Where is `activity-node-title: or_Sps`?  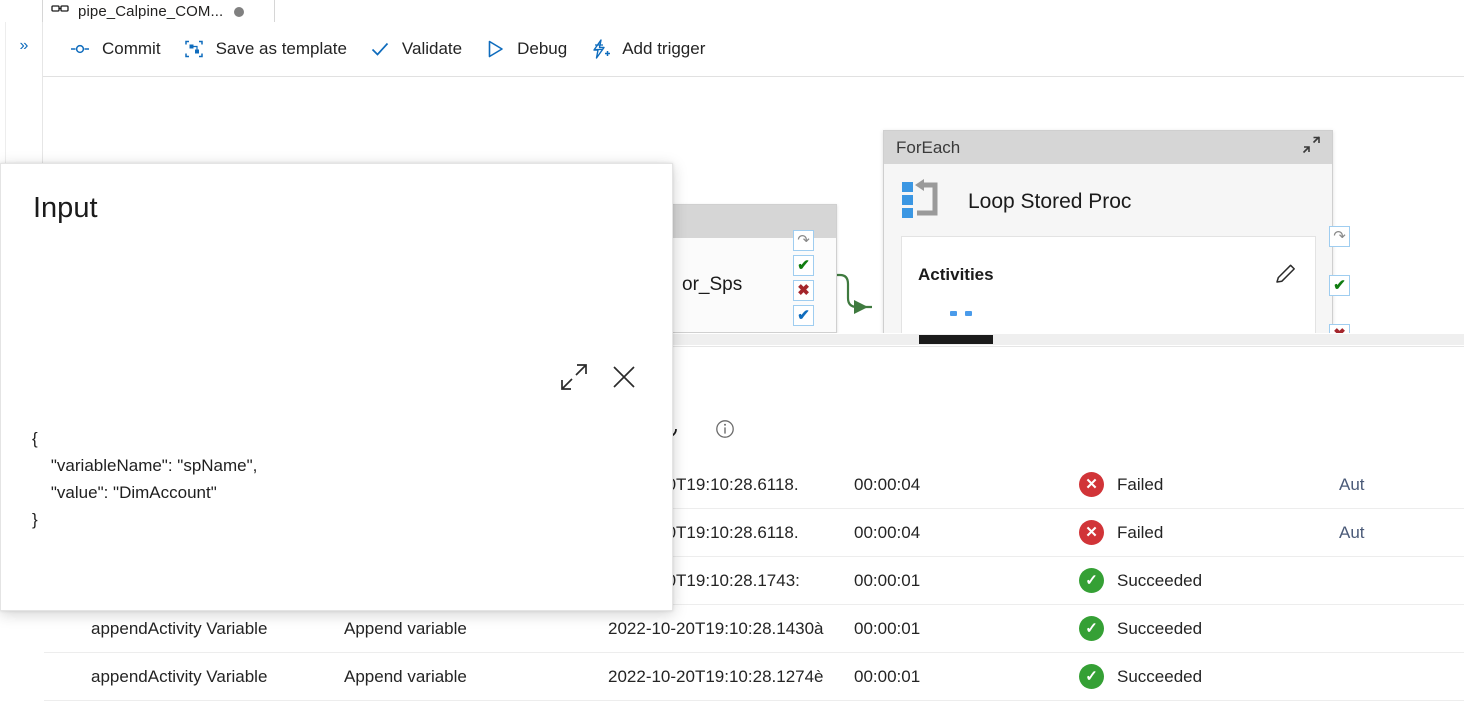
activity-node-title: or_Sps is located at coordinates (712, 284).